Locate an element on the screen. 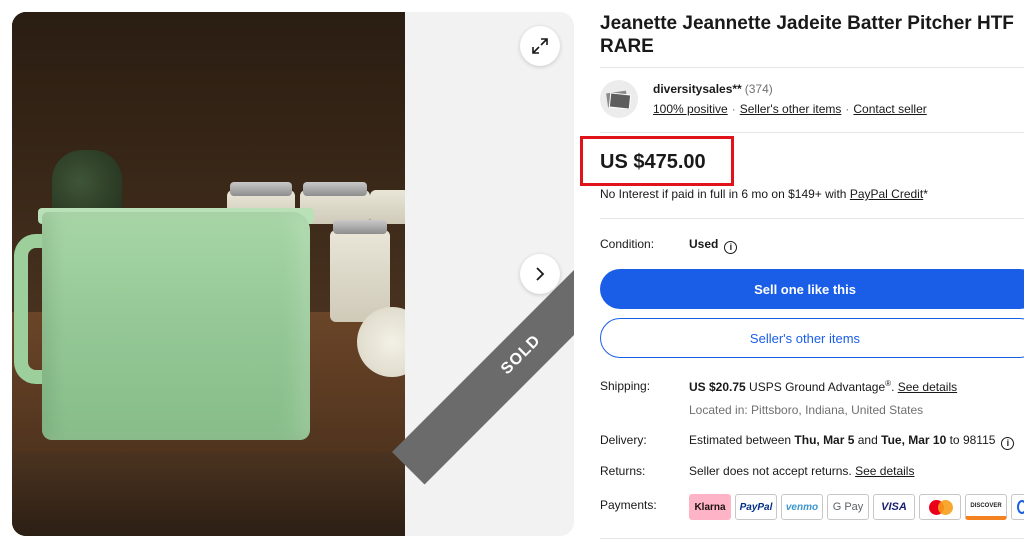  expand-image-button is located at coordinates (540, 46).